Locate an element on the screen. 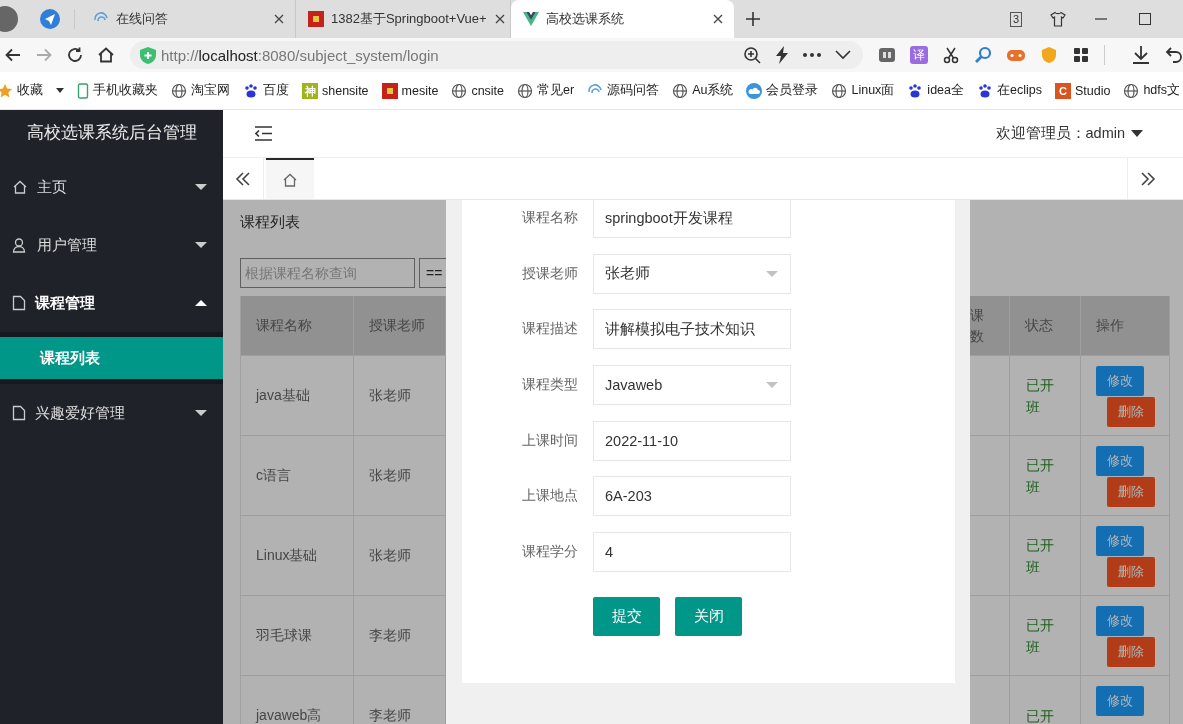 The image size is (1183, 724). site-icon: C is located at coordinates (1062, 90).